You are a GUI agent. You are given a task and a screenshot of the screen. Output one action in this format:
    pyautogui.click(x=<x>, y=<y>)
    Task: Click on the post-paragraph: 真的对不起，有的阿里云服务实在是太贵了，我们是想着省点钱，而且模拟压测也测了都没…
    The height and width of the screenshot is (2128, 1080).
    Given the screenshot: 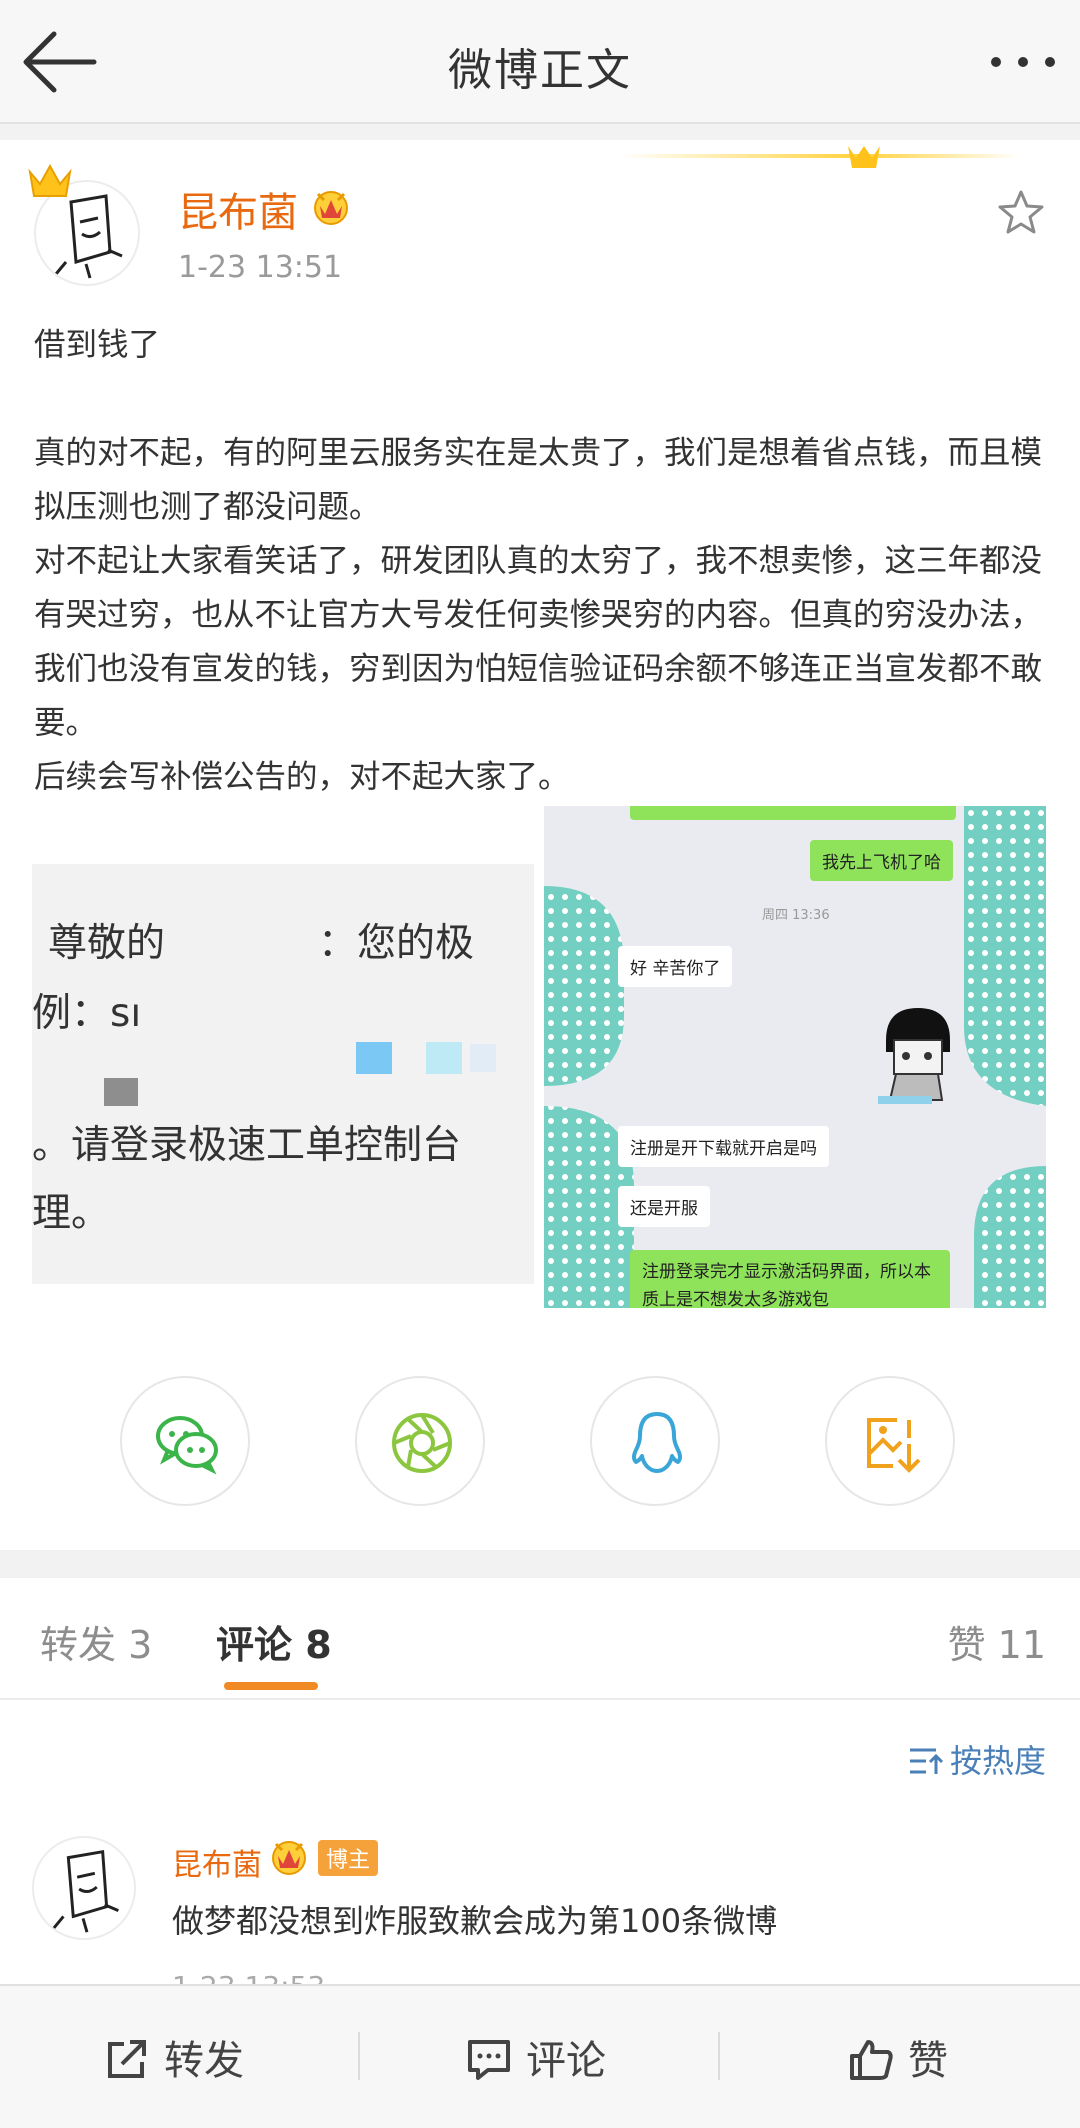 What is the action you would take?
    pyautogui.click(x=538, y=480)
    